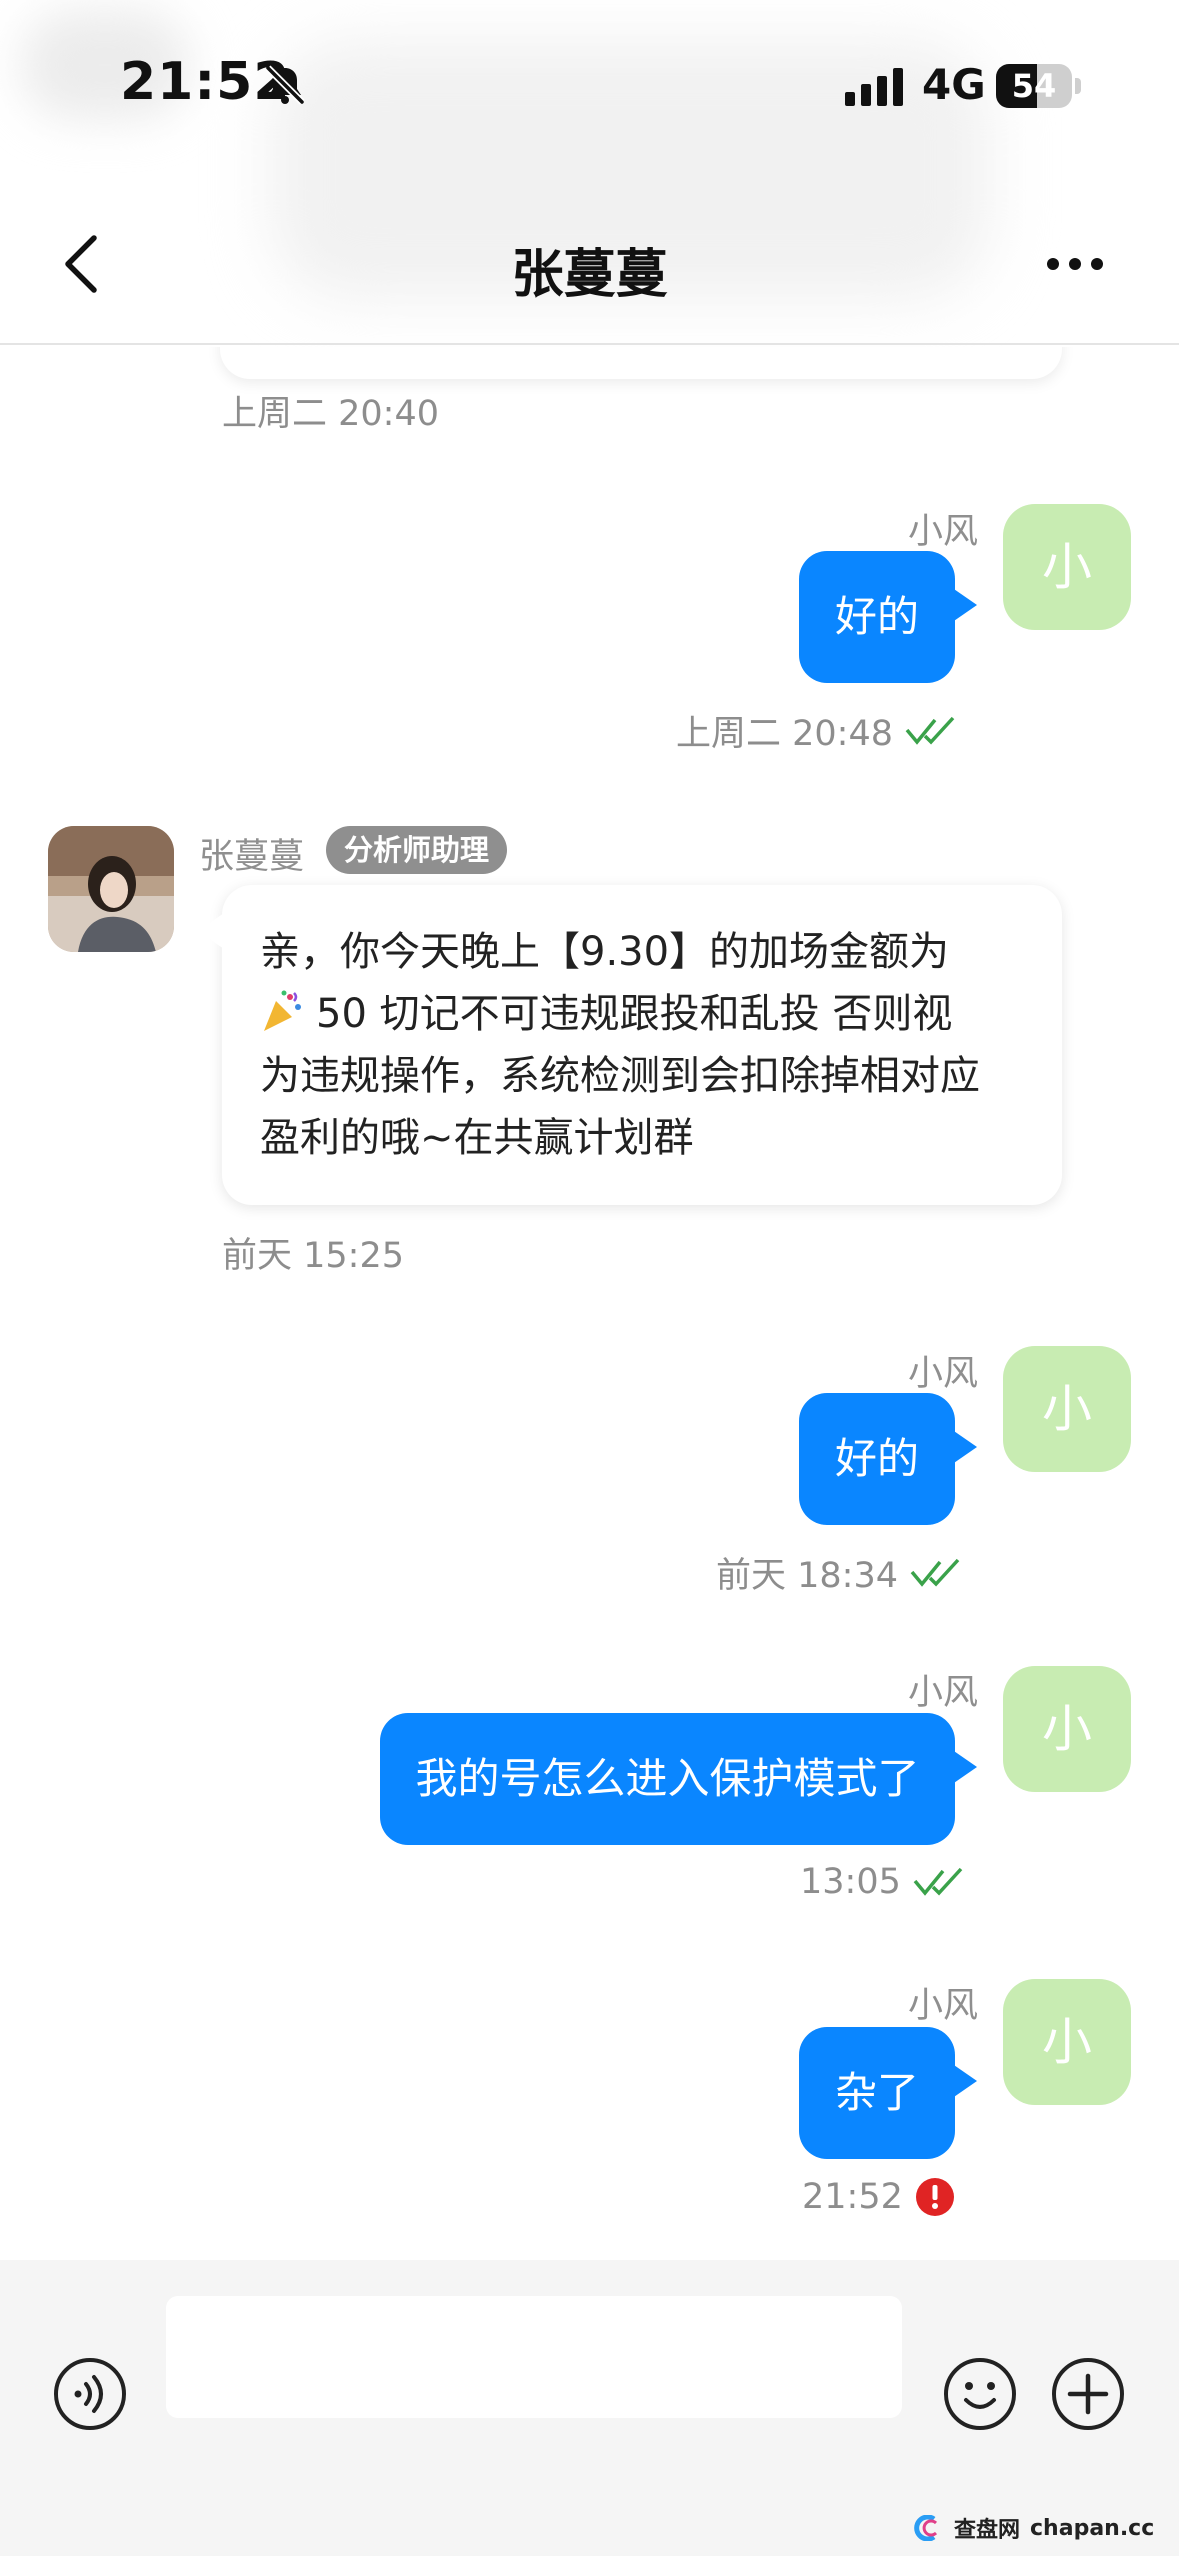 Image resolution: width=1179 pixels, height=2556 pixels. What do you see at coordinates (1075, 264) in the screenshot?
I see `more-options-icon` at bounding box center [1075, 264].